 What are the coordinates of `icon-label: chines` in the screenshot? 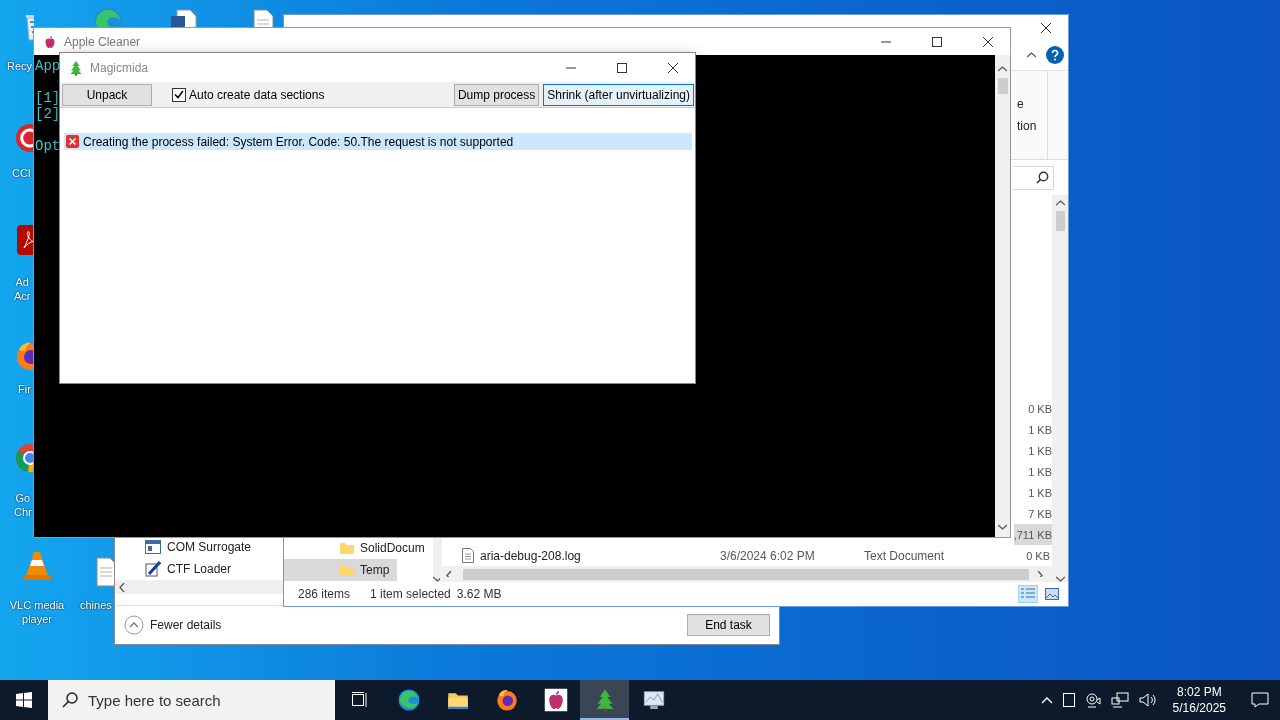 It's located at (96, 605).